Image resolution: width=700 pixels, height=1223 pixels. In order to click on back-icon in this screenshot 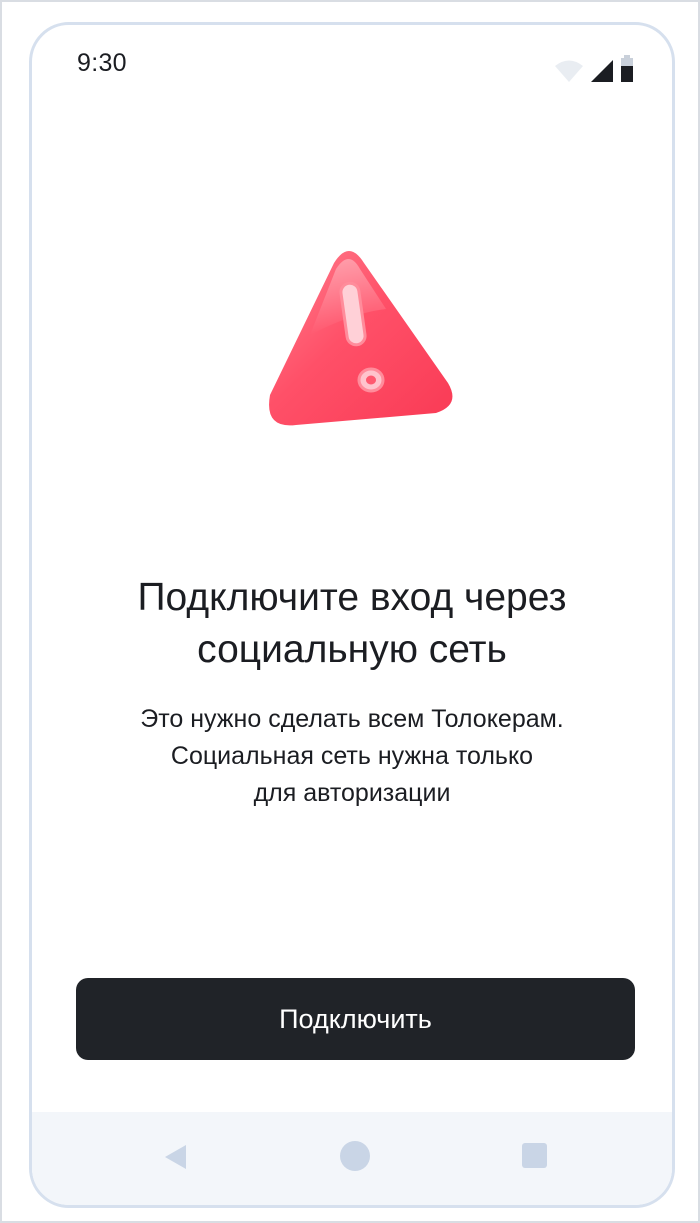, I will do `click(176, 1157)`.